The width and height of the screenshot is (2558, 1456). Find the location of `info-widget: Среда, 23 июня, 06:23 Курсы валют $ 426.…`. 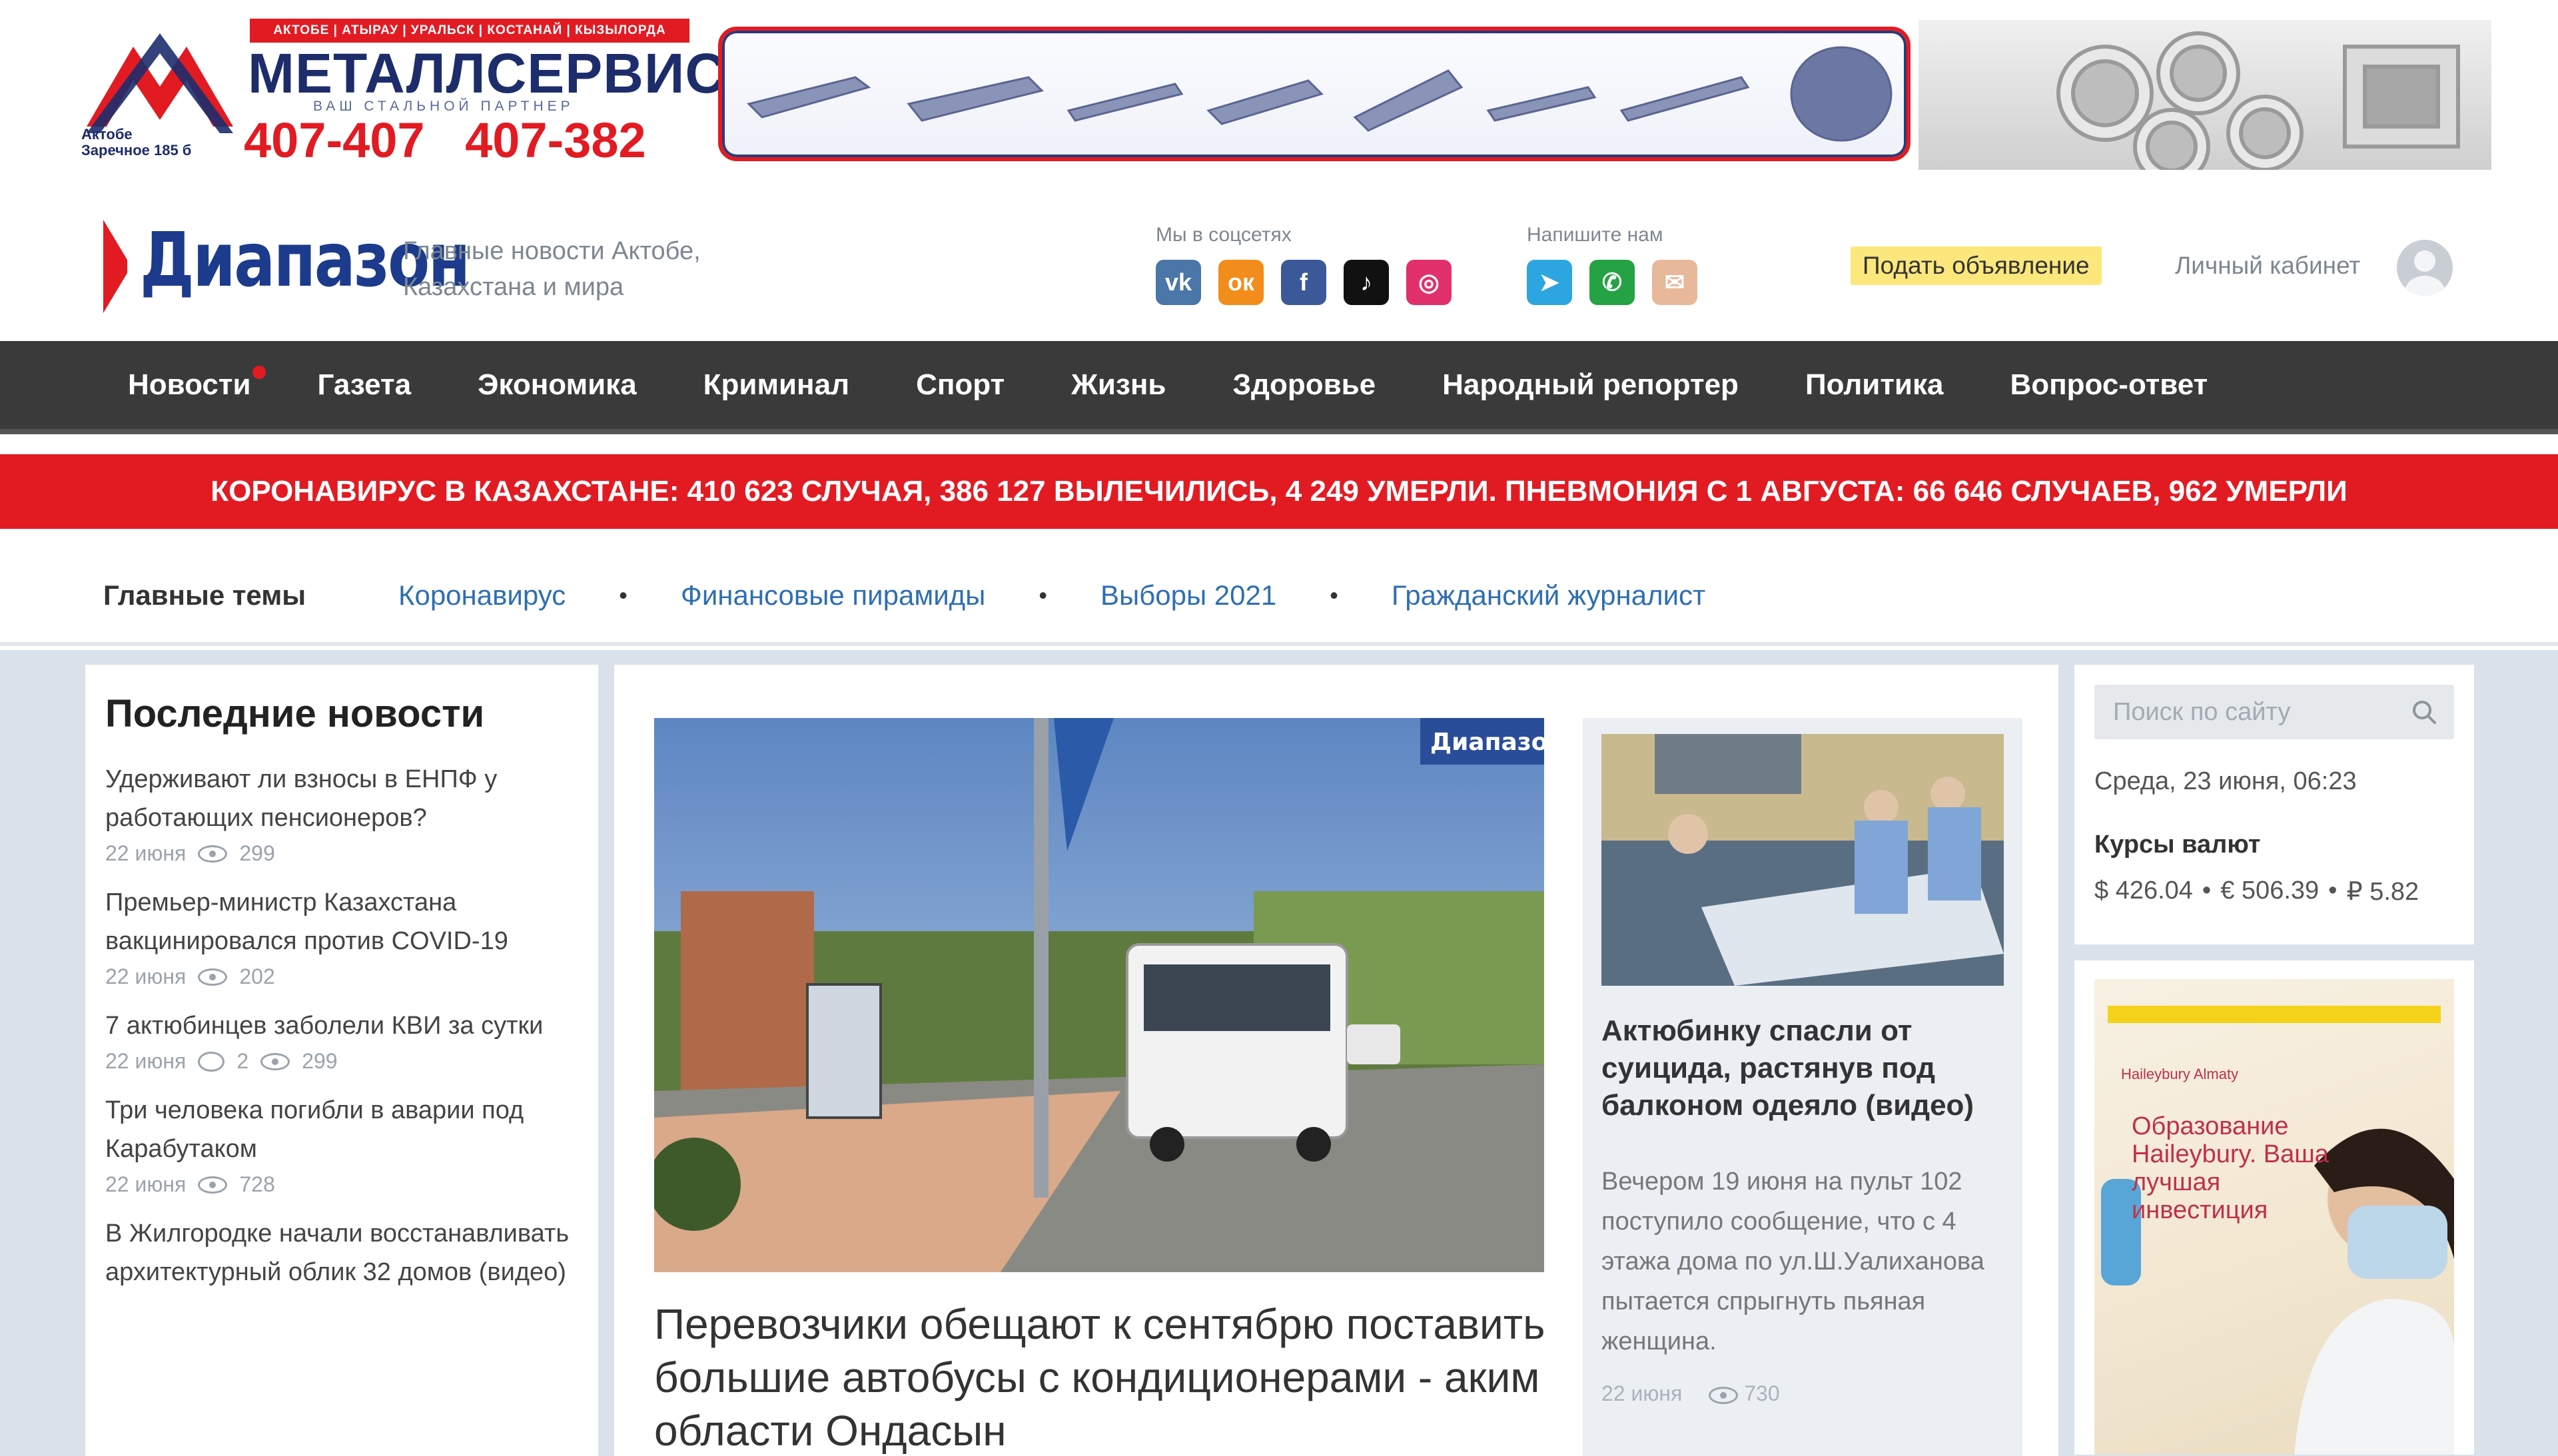

info-widget: Среда, 23 июня, 06:23 Курсы валют $ 426.… is located at coordinates (2274, 804).